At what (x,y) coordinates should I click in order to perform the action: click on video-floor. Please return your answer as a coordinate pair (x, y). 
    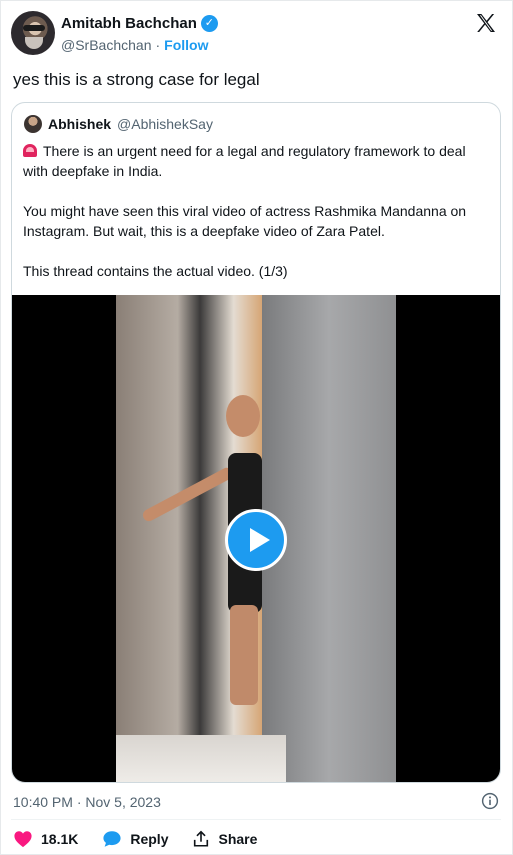
    Looking at the image, I should click on (201, 758).